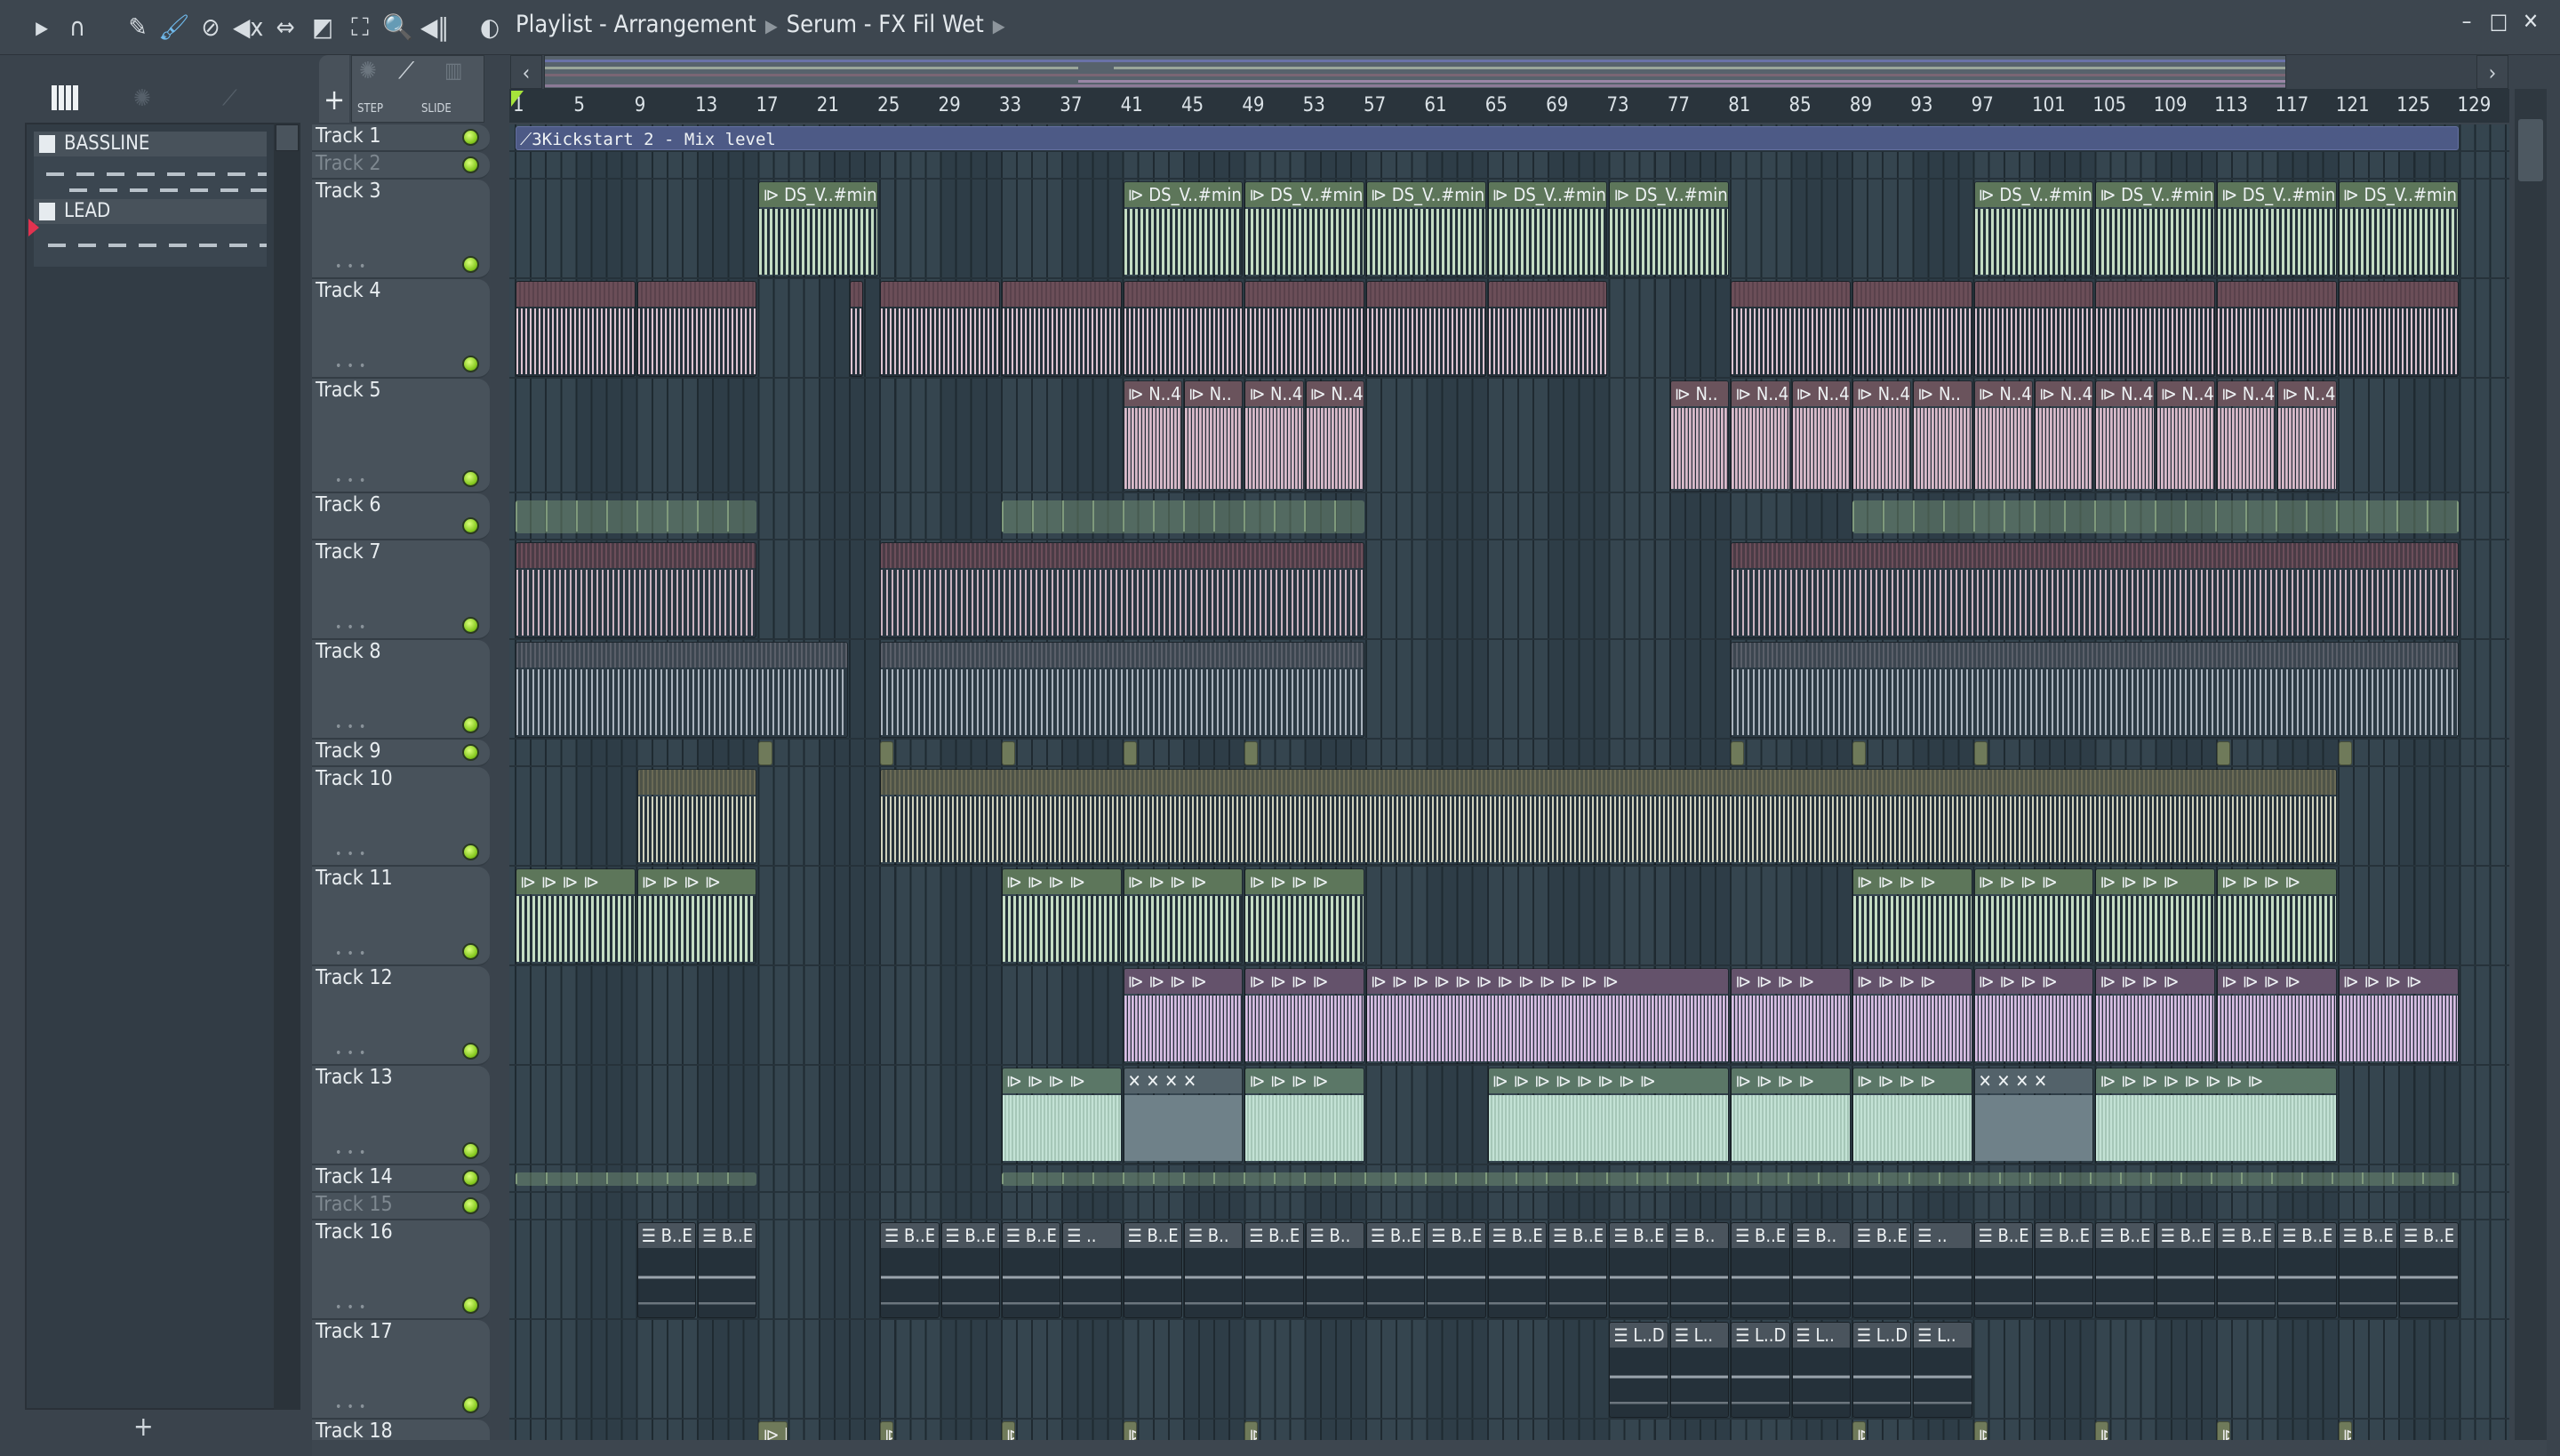 The image size is (2560, 1456). I want to click on track-header: Track 3 • • •, so click(401, 229).